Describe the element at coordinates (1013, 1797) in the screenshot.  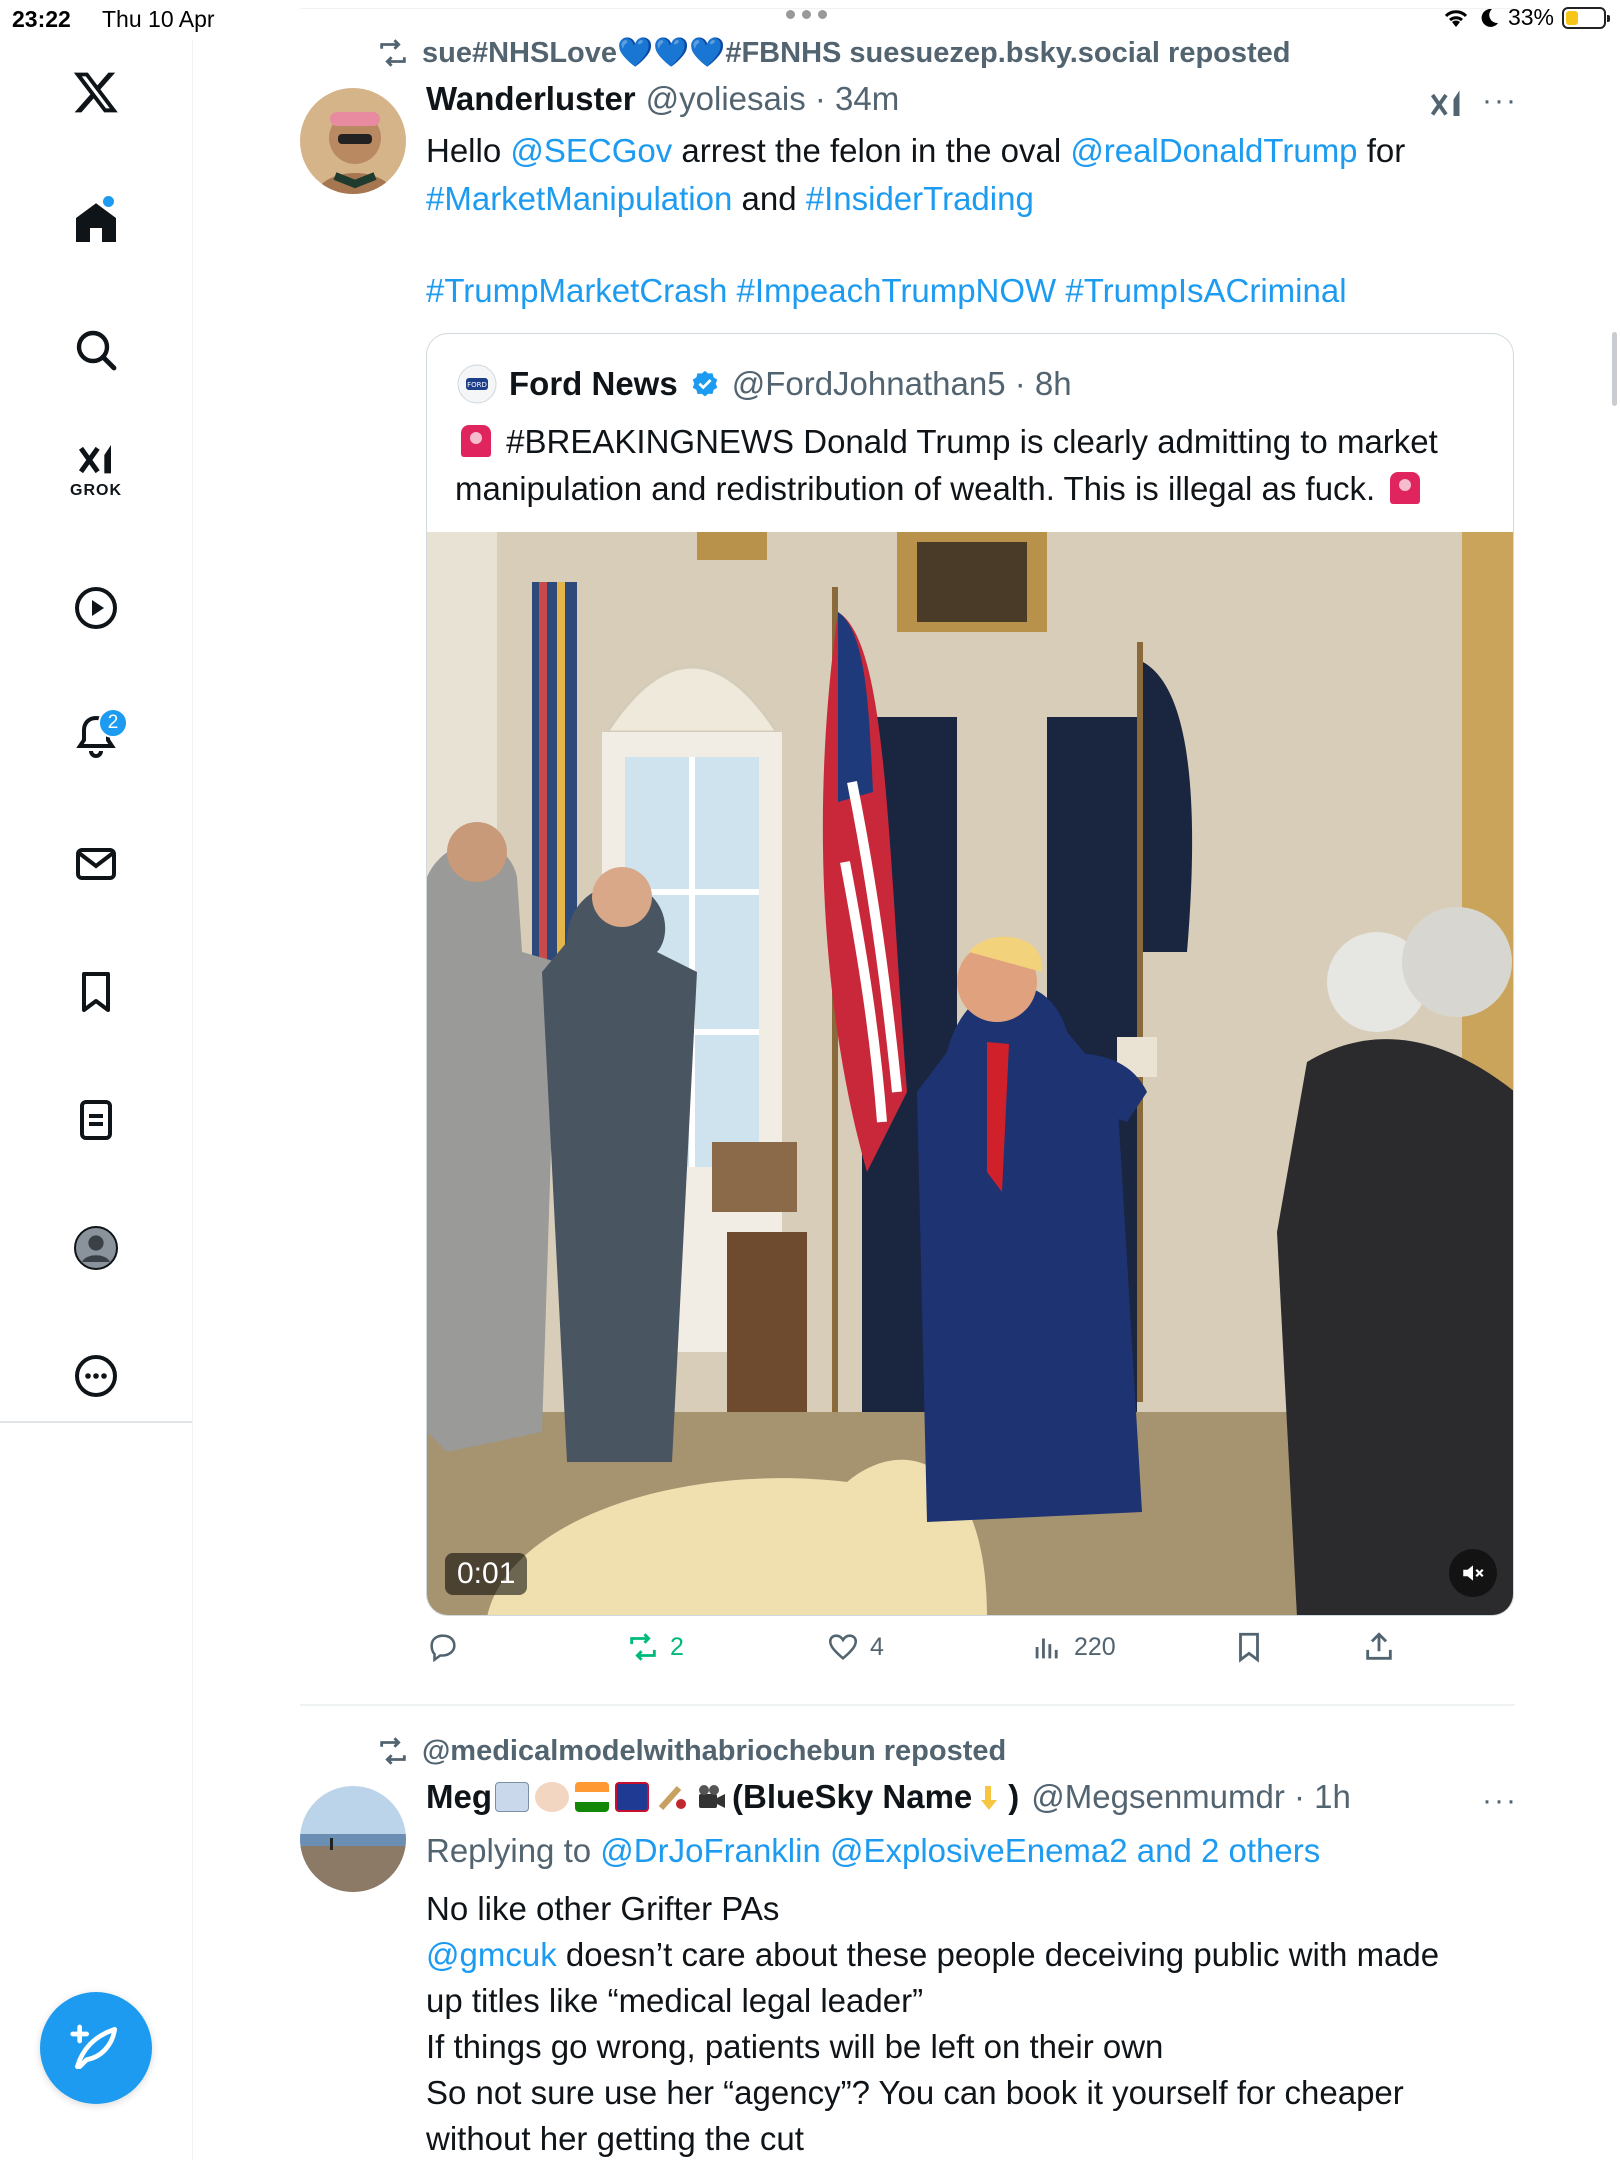
I see `author-name-close: )` at that location.